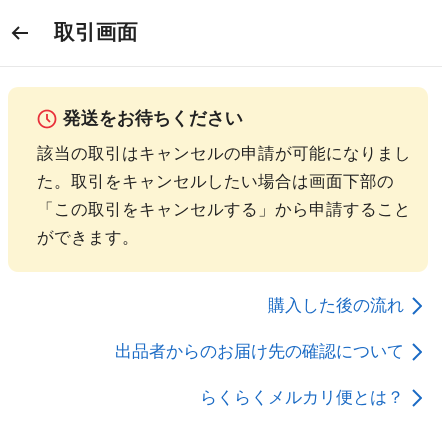  What do you see at coordinates (96, 32) in the screenshot?
I see `screen-title: 取引画面` at bounding box center [96, 32].